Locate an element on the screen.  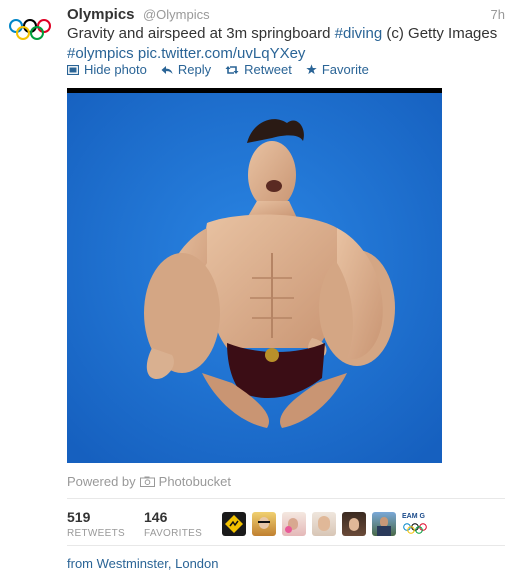
user-name: Olympics is located at coordinates (101, 14).